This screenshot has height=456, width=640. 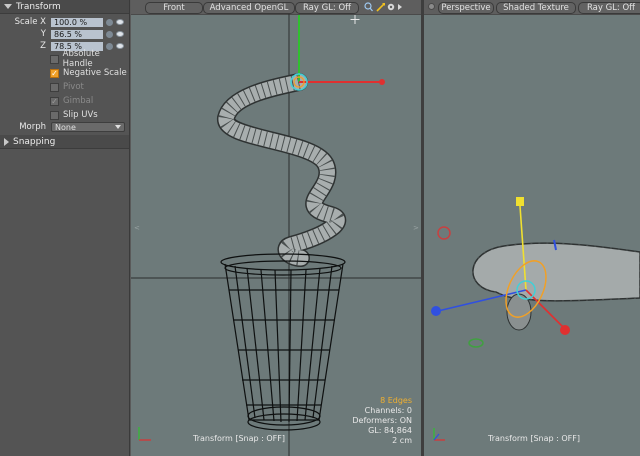 What do you see at coordinates (95, 73) in the screenshot?
I see `negative-scale-label: Negative Scale` at bounding box center [95, 73].